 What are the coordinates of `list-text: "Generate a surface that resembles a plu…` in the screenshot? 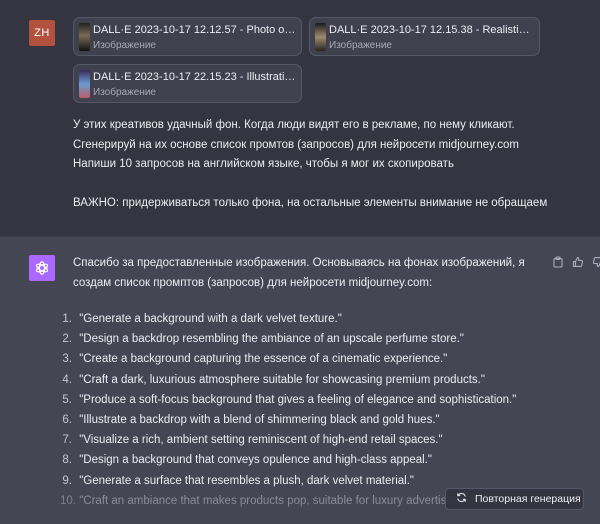 It's located at (247, 480).